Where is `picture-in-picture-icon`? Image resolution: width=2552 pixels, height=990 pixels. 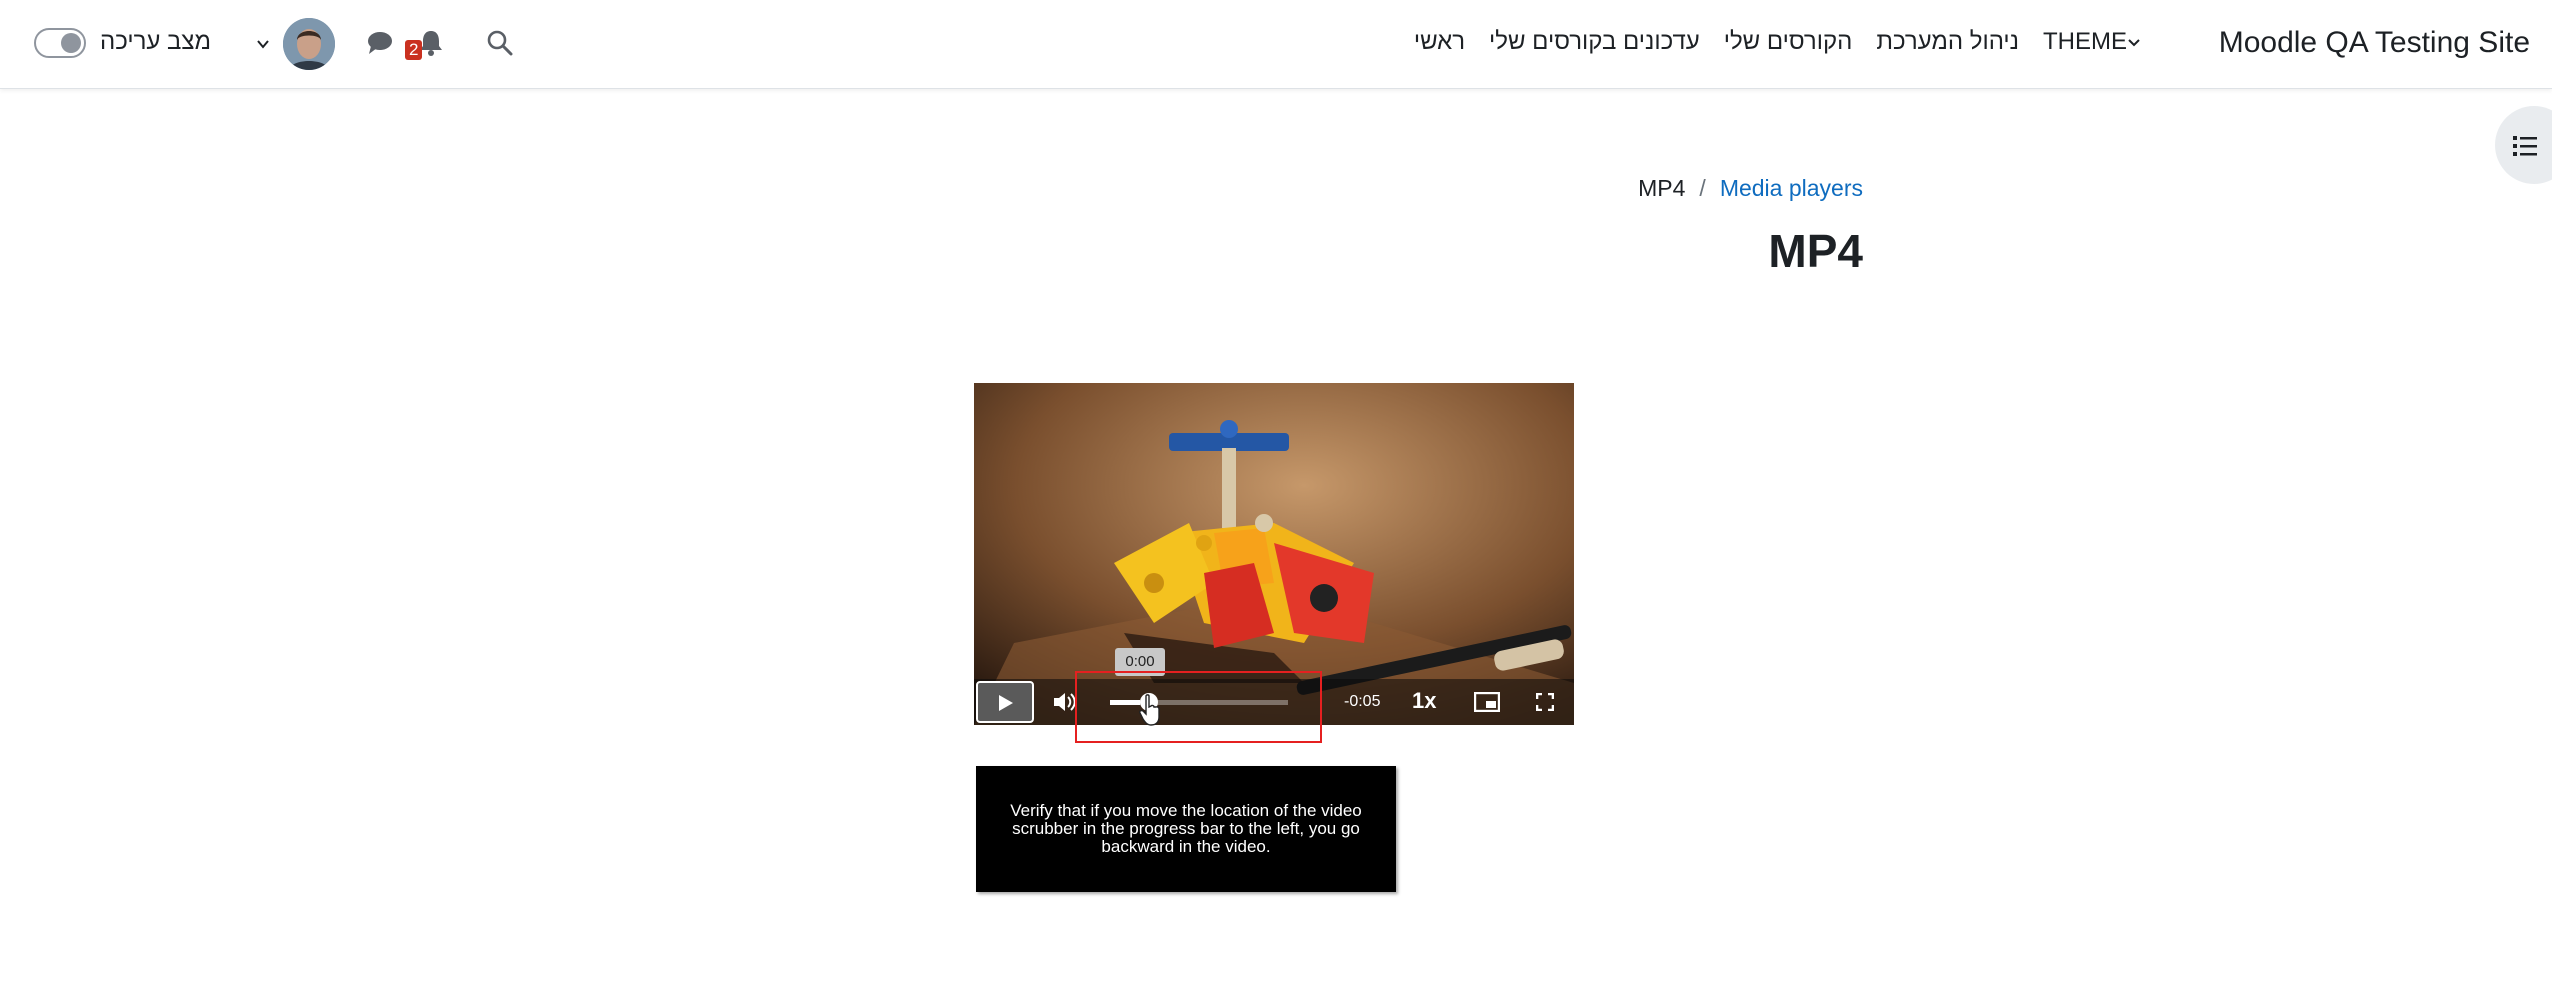 picture-in-picture-icon is located at coordinates (1487, 704).